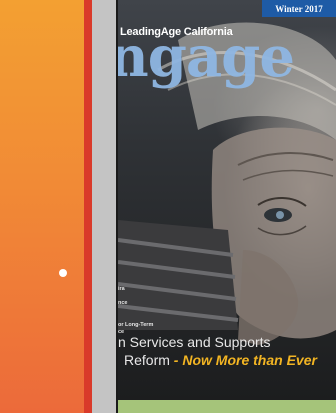 The image size is (336, 413). Describe the element at coordinates (227, 406) in the screenshot. I see `bottom-bar` at that location.